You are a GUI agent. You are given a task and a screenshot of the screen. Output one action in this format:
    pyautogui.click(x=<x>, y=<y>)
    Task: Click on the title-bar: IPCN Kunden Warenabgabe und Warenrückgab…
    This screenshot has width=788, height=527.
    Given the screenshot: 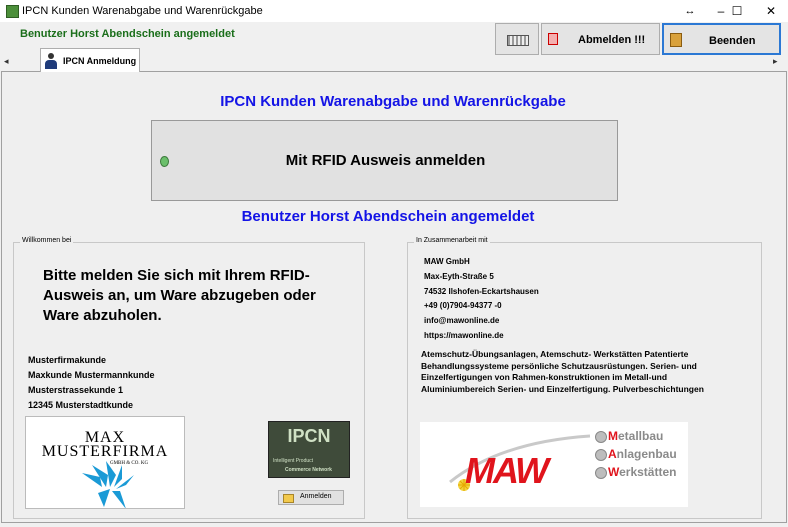 What is the action you would take?
    pyautogui.click(x=394, y=11)
    